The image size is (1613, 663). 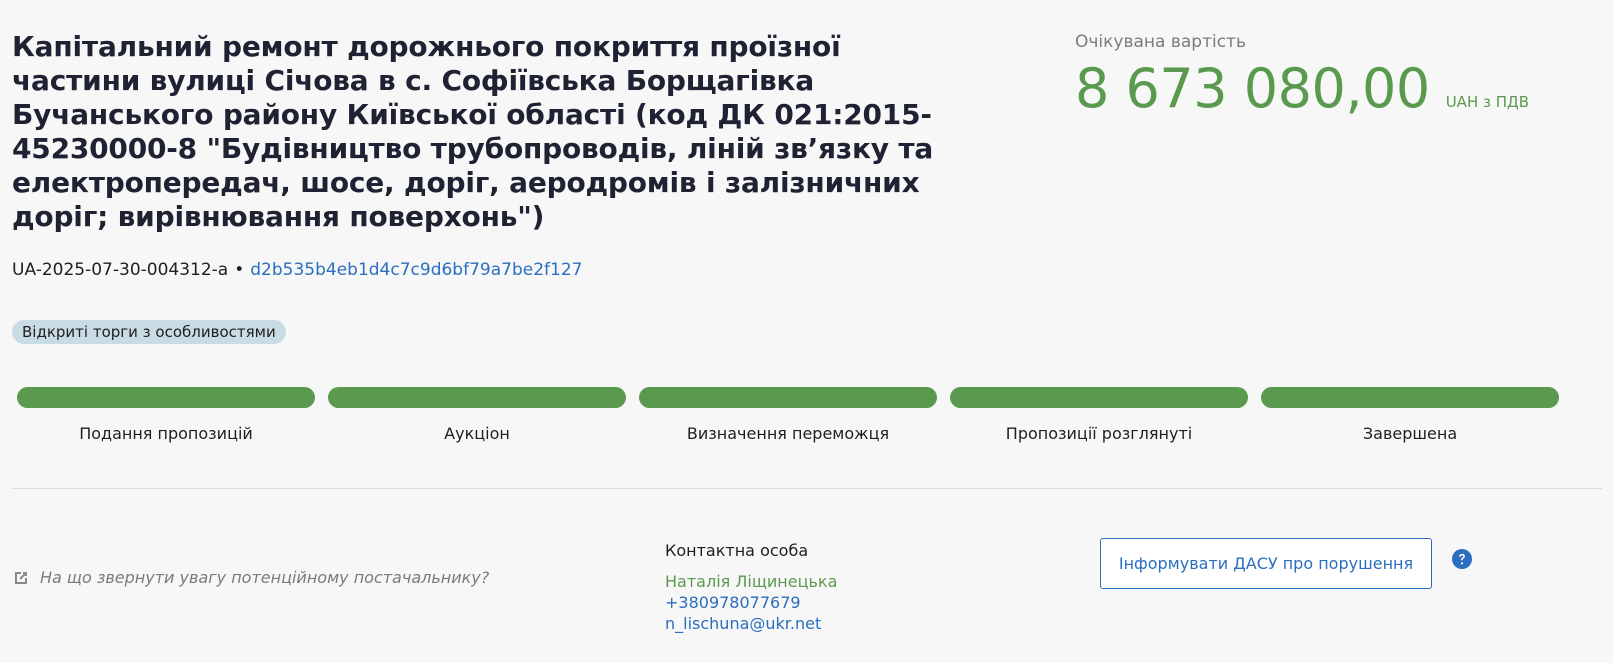 I want to click on section-divider, so click(x=807, y=488).